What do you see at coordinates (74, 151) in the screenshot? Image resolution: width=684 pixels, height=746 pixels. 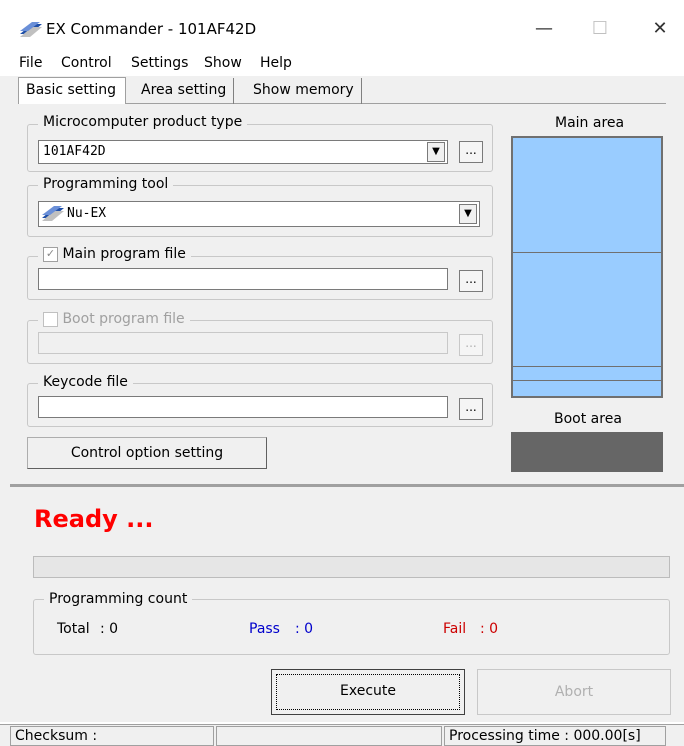 I see `micro-type-value: 101AF42D` at bounding box center [74, 151].